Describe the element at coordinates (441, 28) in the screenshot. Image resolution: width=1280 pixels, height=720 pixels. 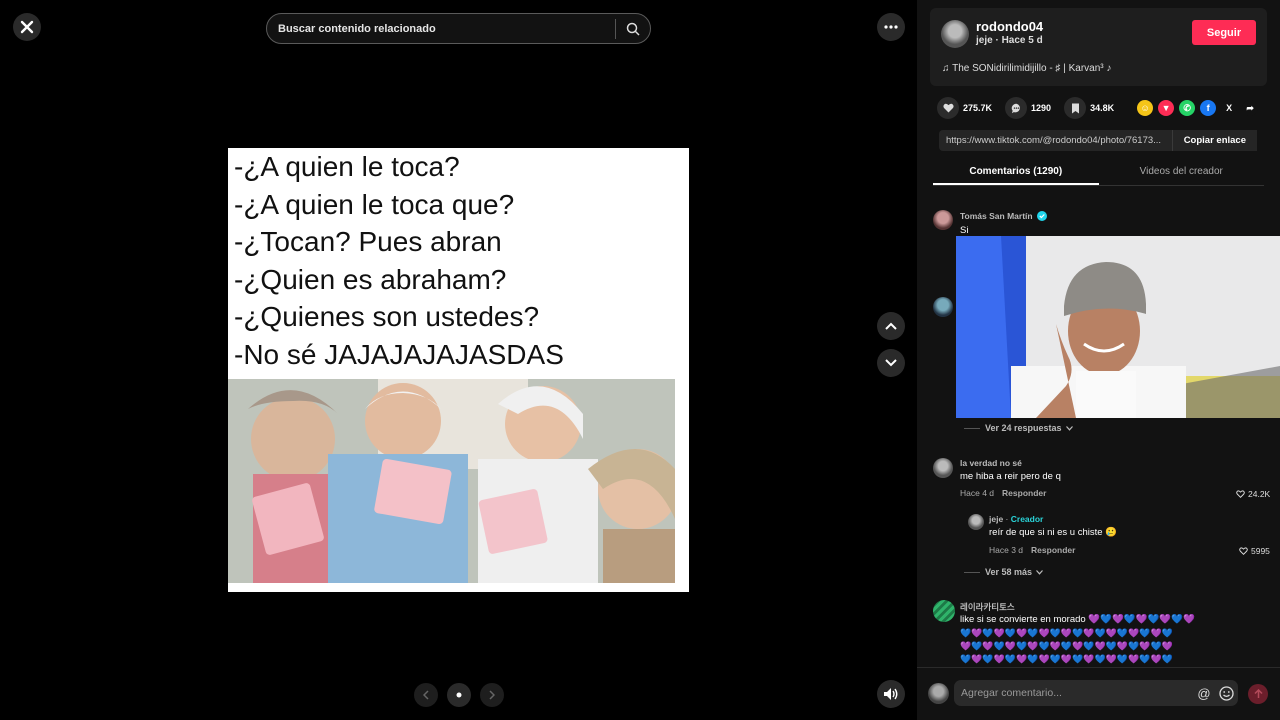
I see `search-input` at that location.